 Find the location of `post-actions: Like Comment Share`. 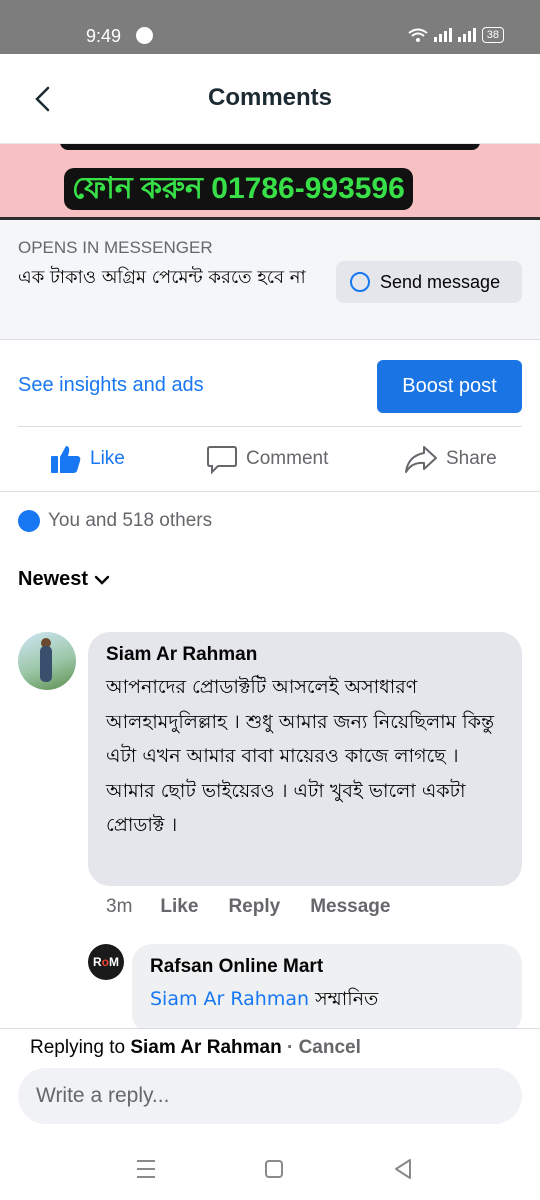

post-actions: Like Comment Share is located at coordinates (270, 462).